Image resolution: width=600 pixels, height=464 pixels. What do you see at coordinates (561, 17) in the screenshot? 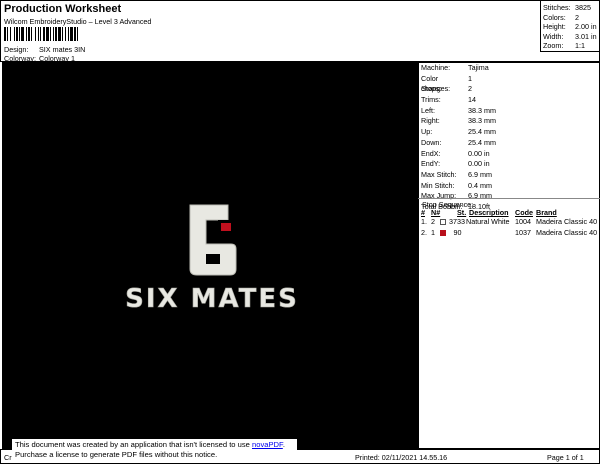
I see `summary-colors: Colors: 2` at bounding box center [561, 17].